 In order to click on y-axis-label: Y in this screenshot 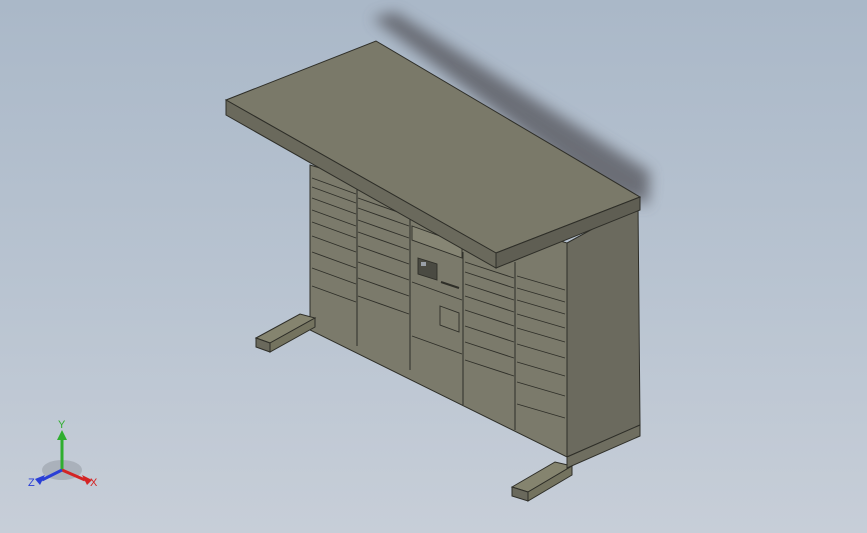, I will do `click(62, 425)`.